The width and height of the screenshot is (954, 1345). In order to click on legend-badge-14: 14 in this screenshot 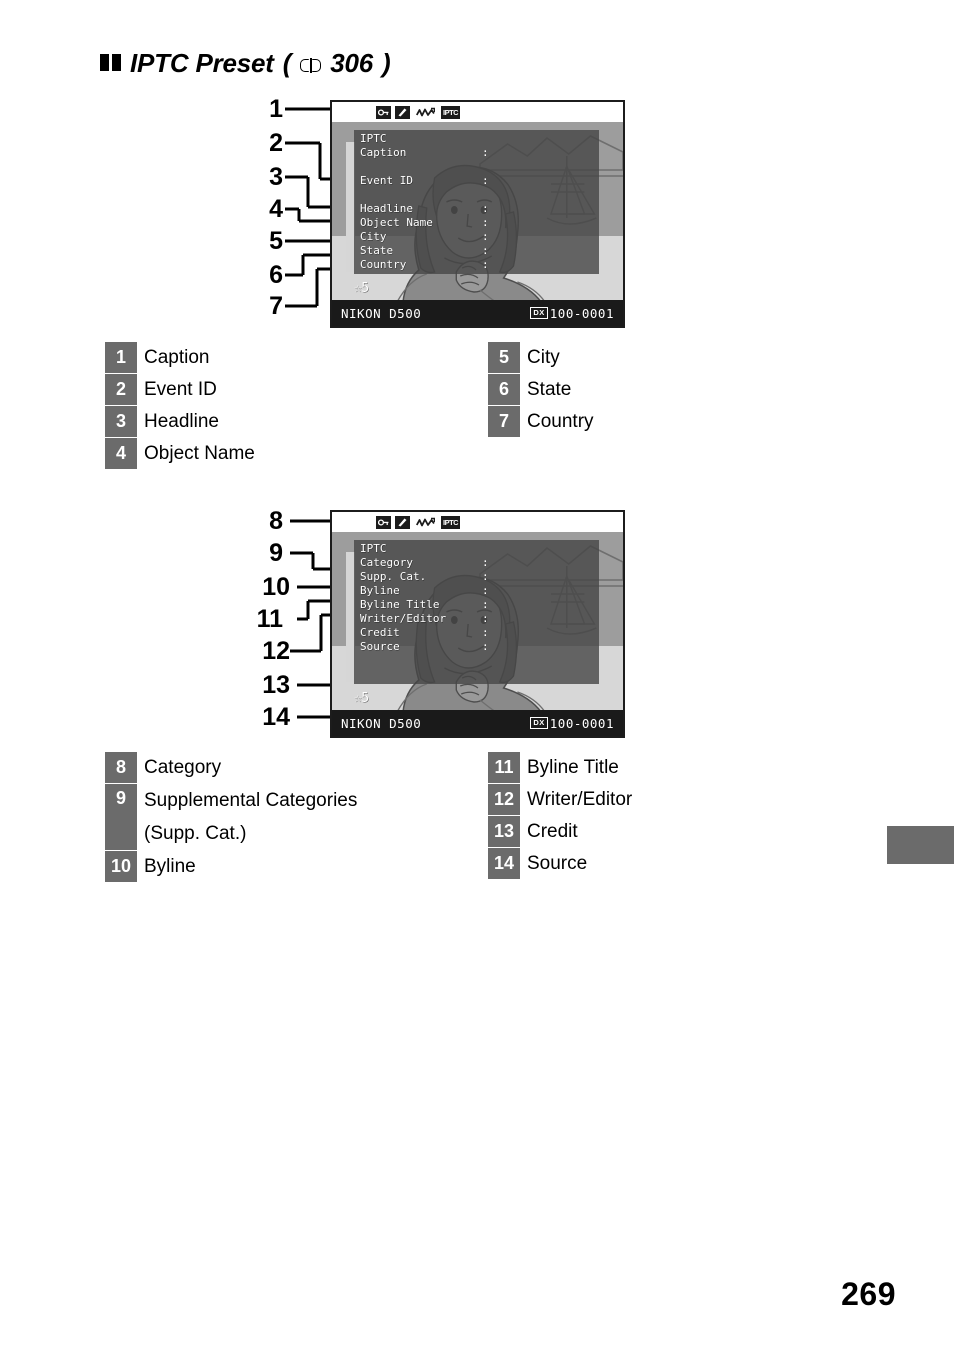, I will do `click(504, 863)`.